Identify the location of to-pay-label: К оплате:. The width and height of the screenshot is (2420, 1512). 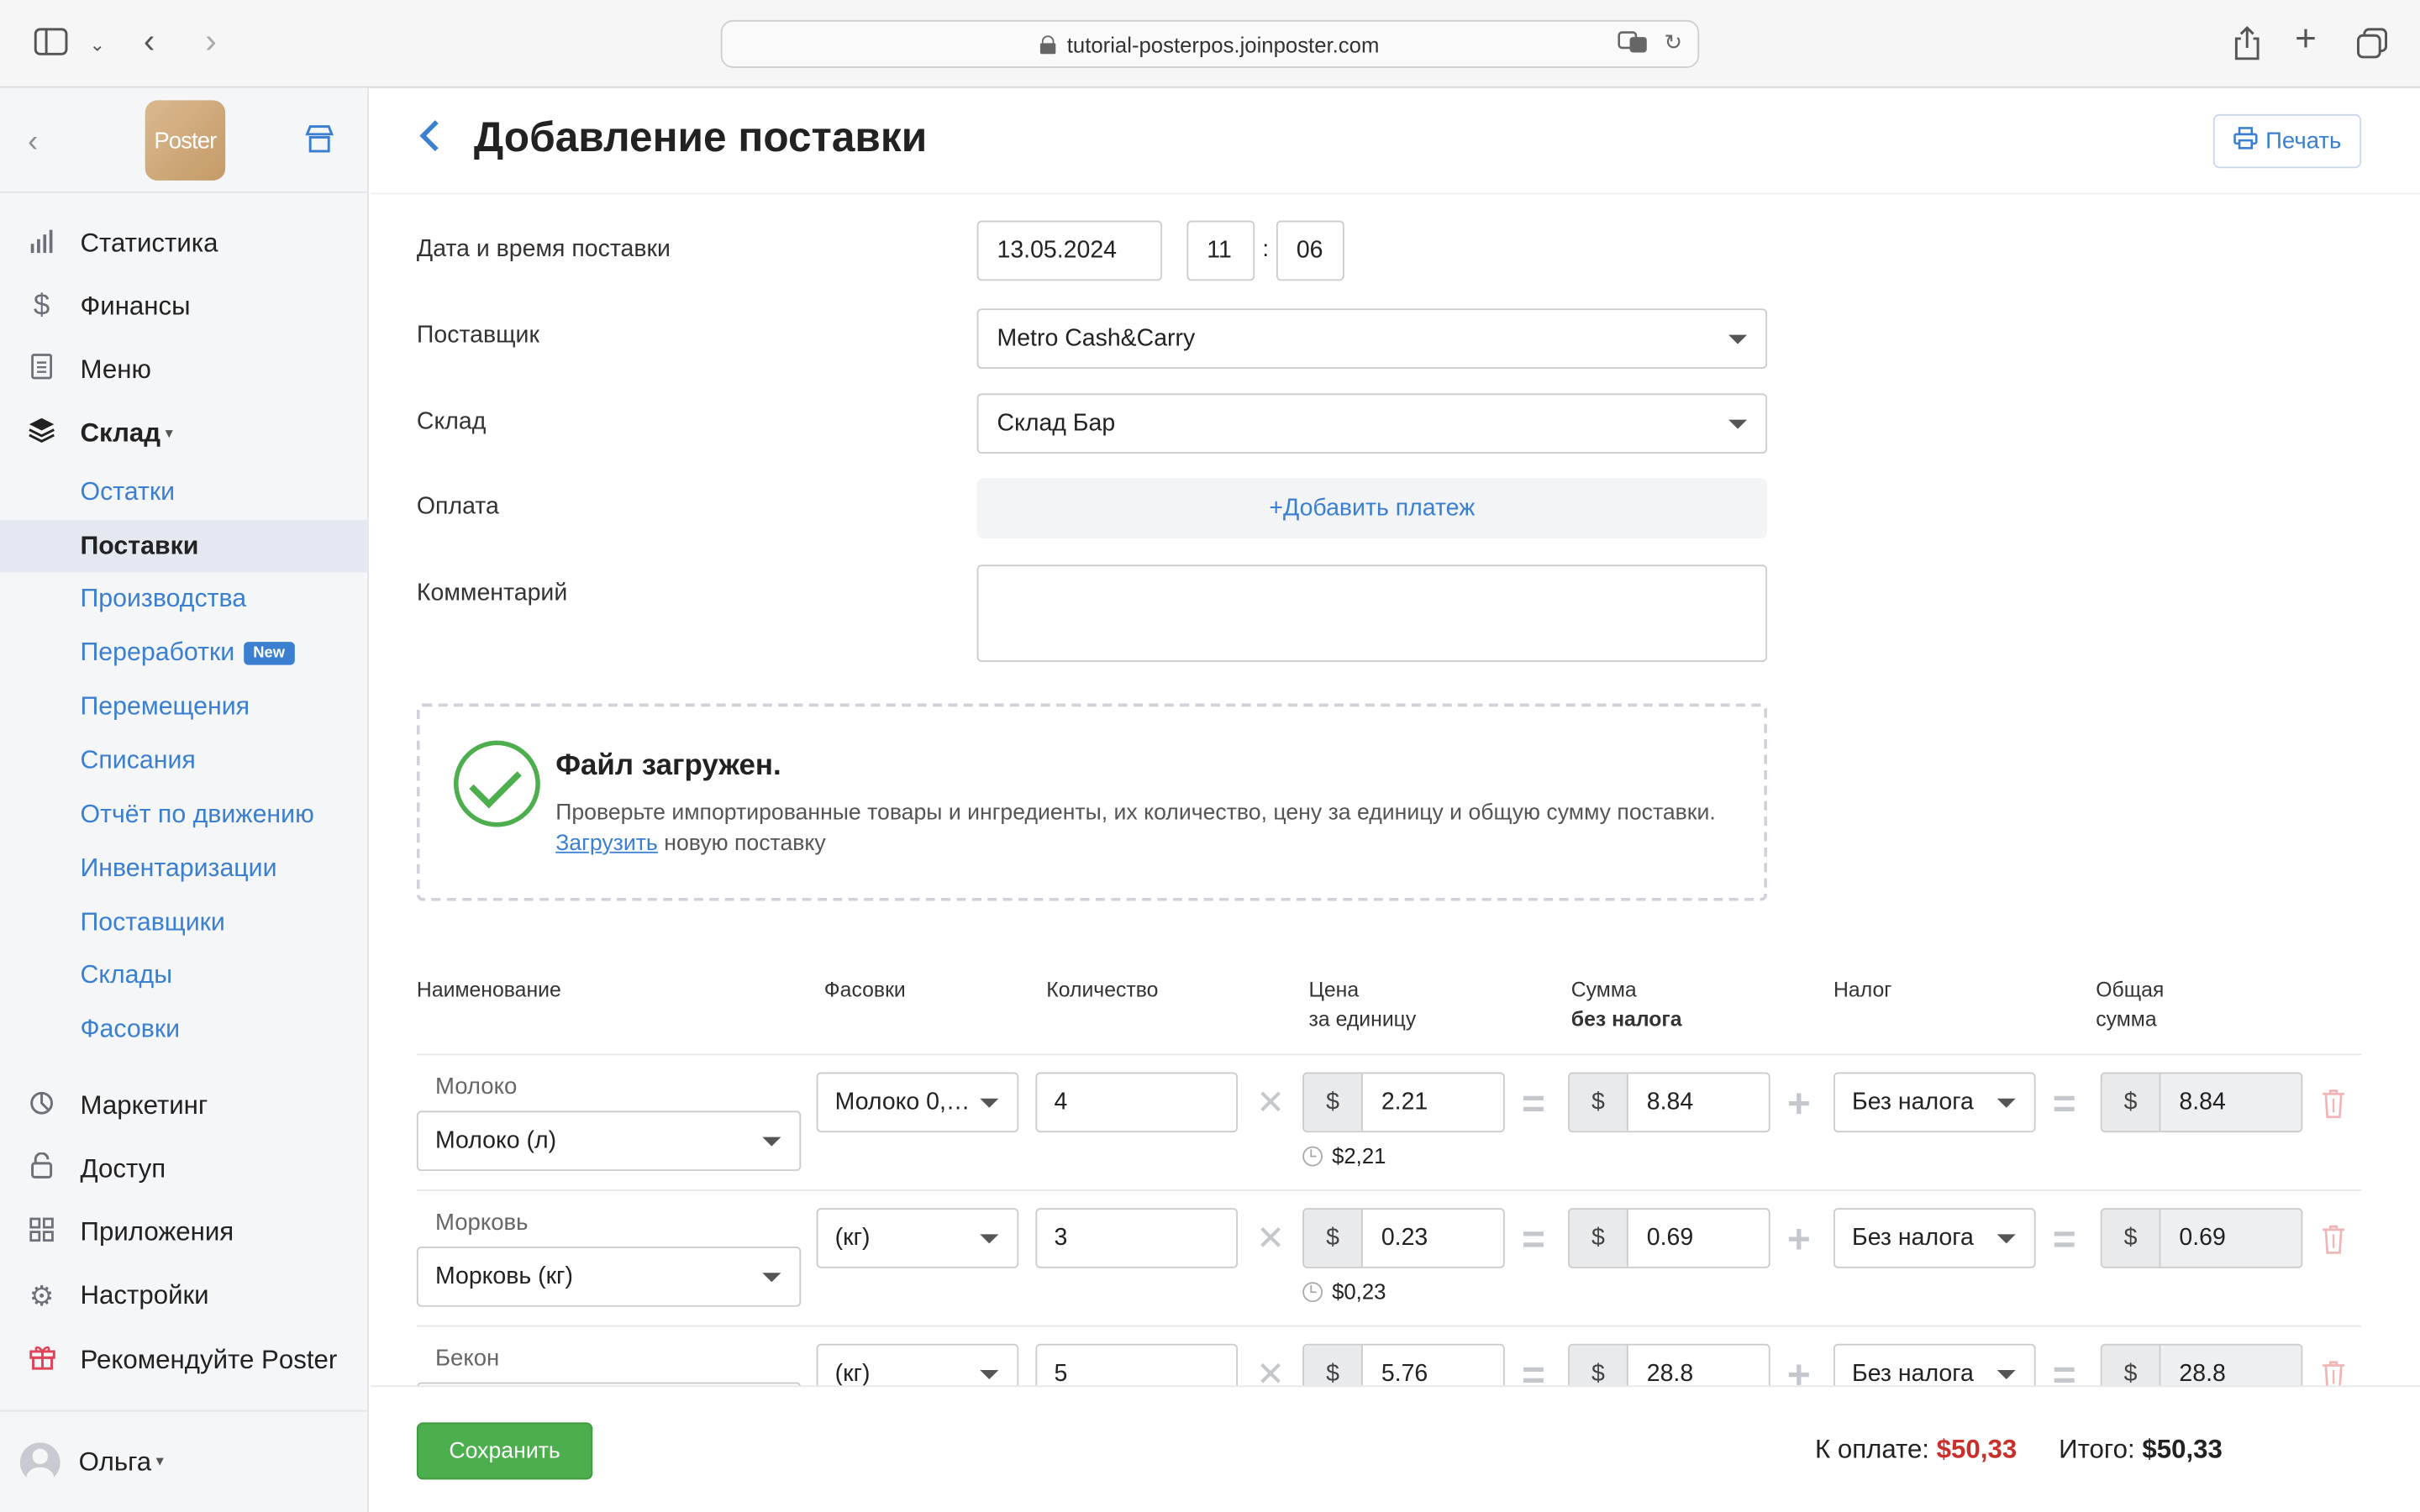
(1871, 1450).